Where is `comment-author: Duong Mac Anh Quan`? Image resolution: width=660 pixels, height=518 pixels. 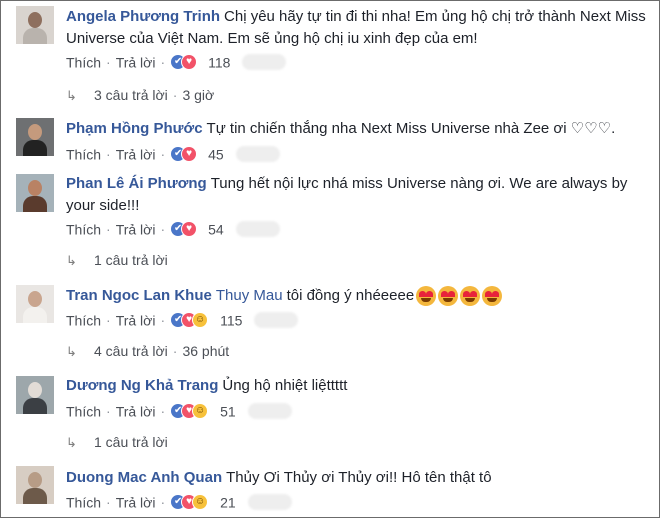
comment-author: Duong Mac Anh Quan is located at coordinates (144, 477).